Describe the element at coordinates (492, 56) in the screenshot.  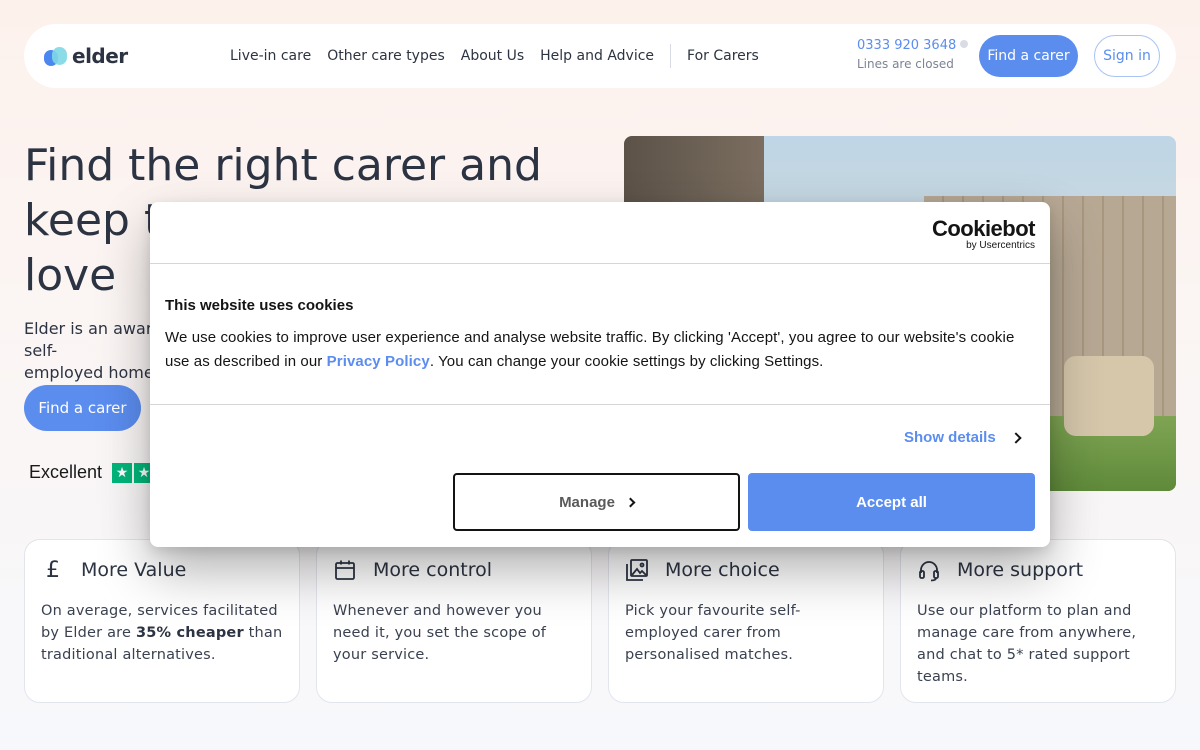
I see `nav-about-us: About Us` at that location.